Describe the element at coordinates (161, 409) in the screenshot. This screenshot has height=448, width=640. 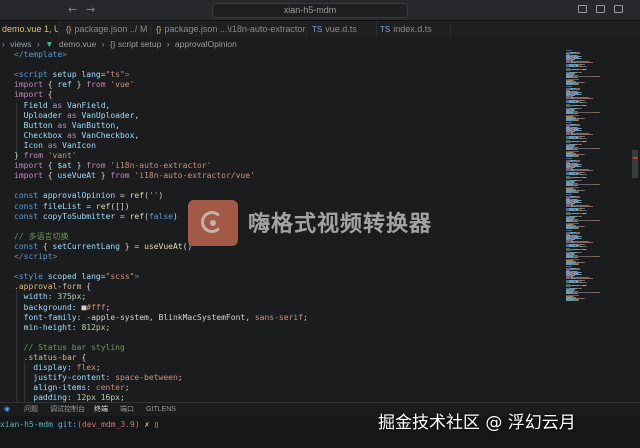
I see `tab-gitlens: GITLENS` at that location.